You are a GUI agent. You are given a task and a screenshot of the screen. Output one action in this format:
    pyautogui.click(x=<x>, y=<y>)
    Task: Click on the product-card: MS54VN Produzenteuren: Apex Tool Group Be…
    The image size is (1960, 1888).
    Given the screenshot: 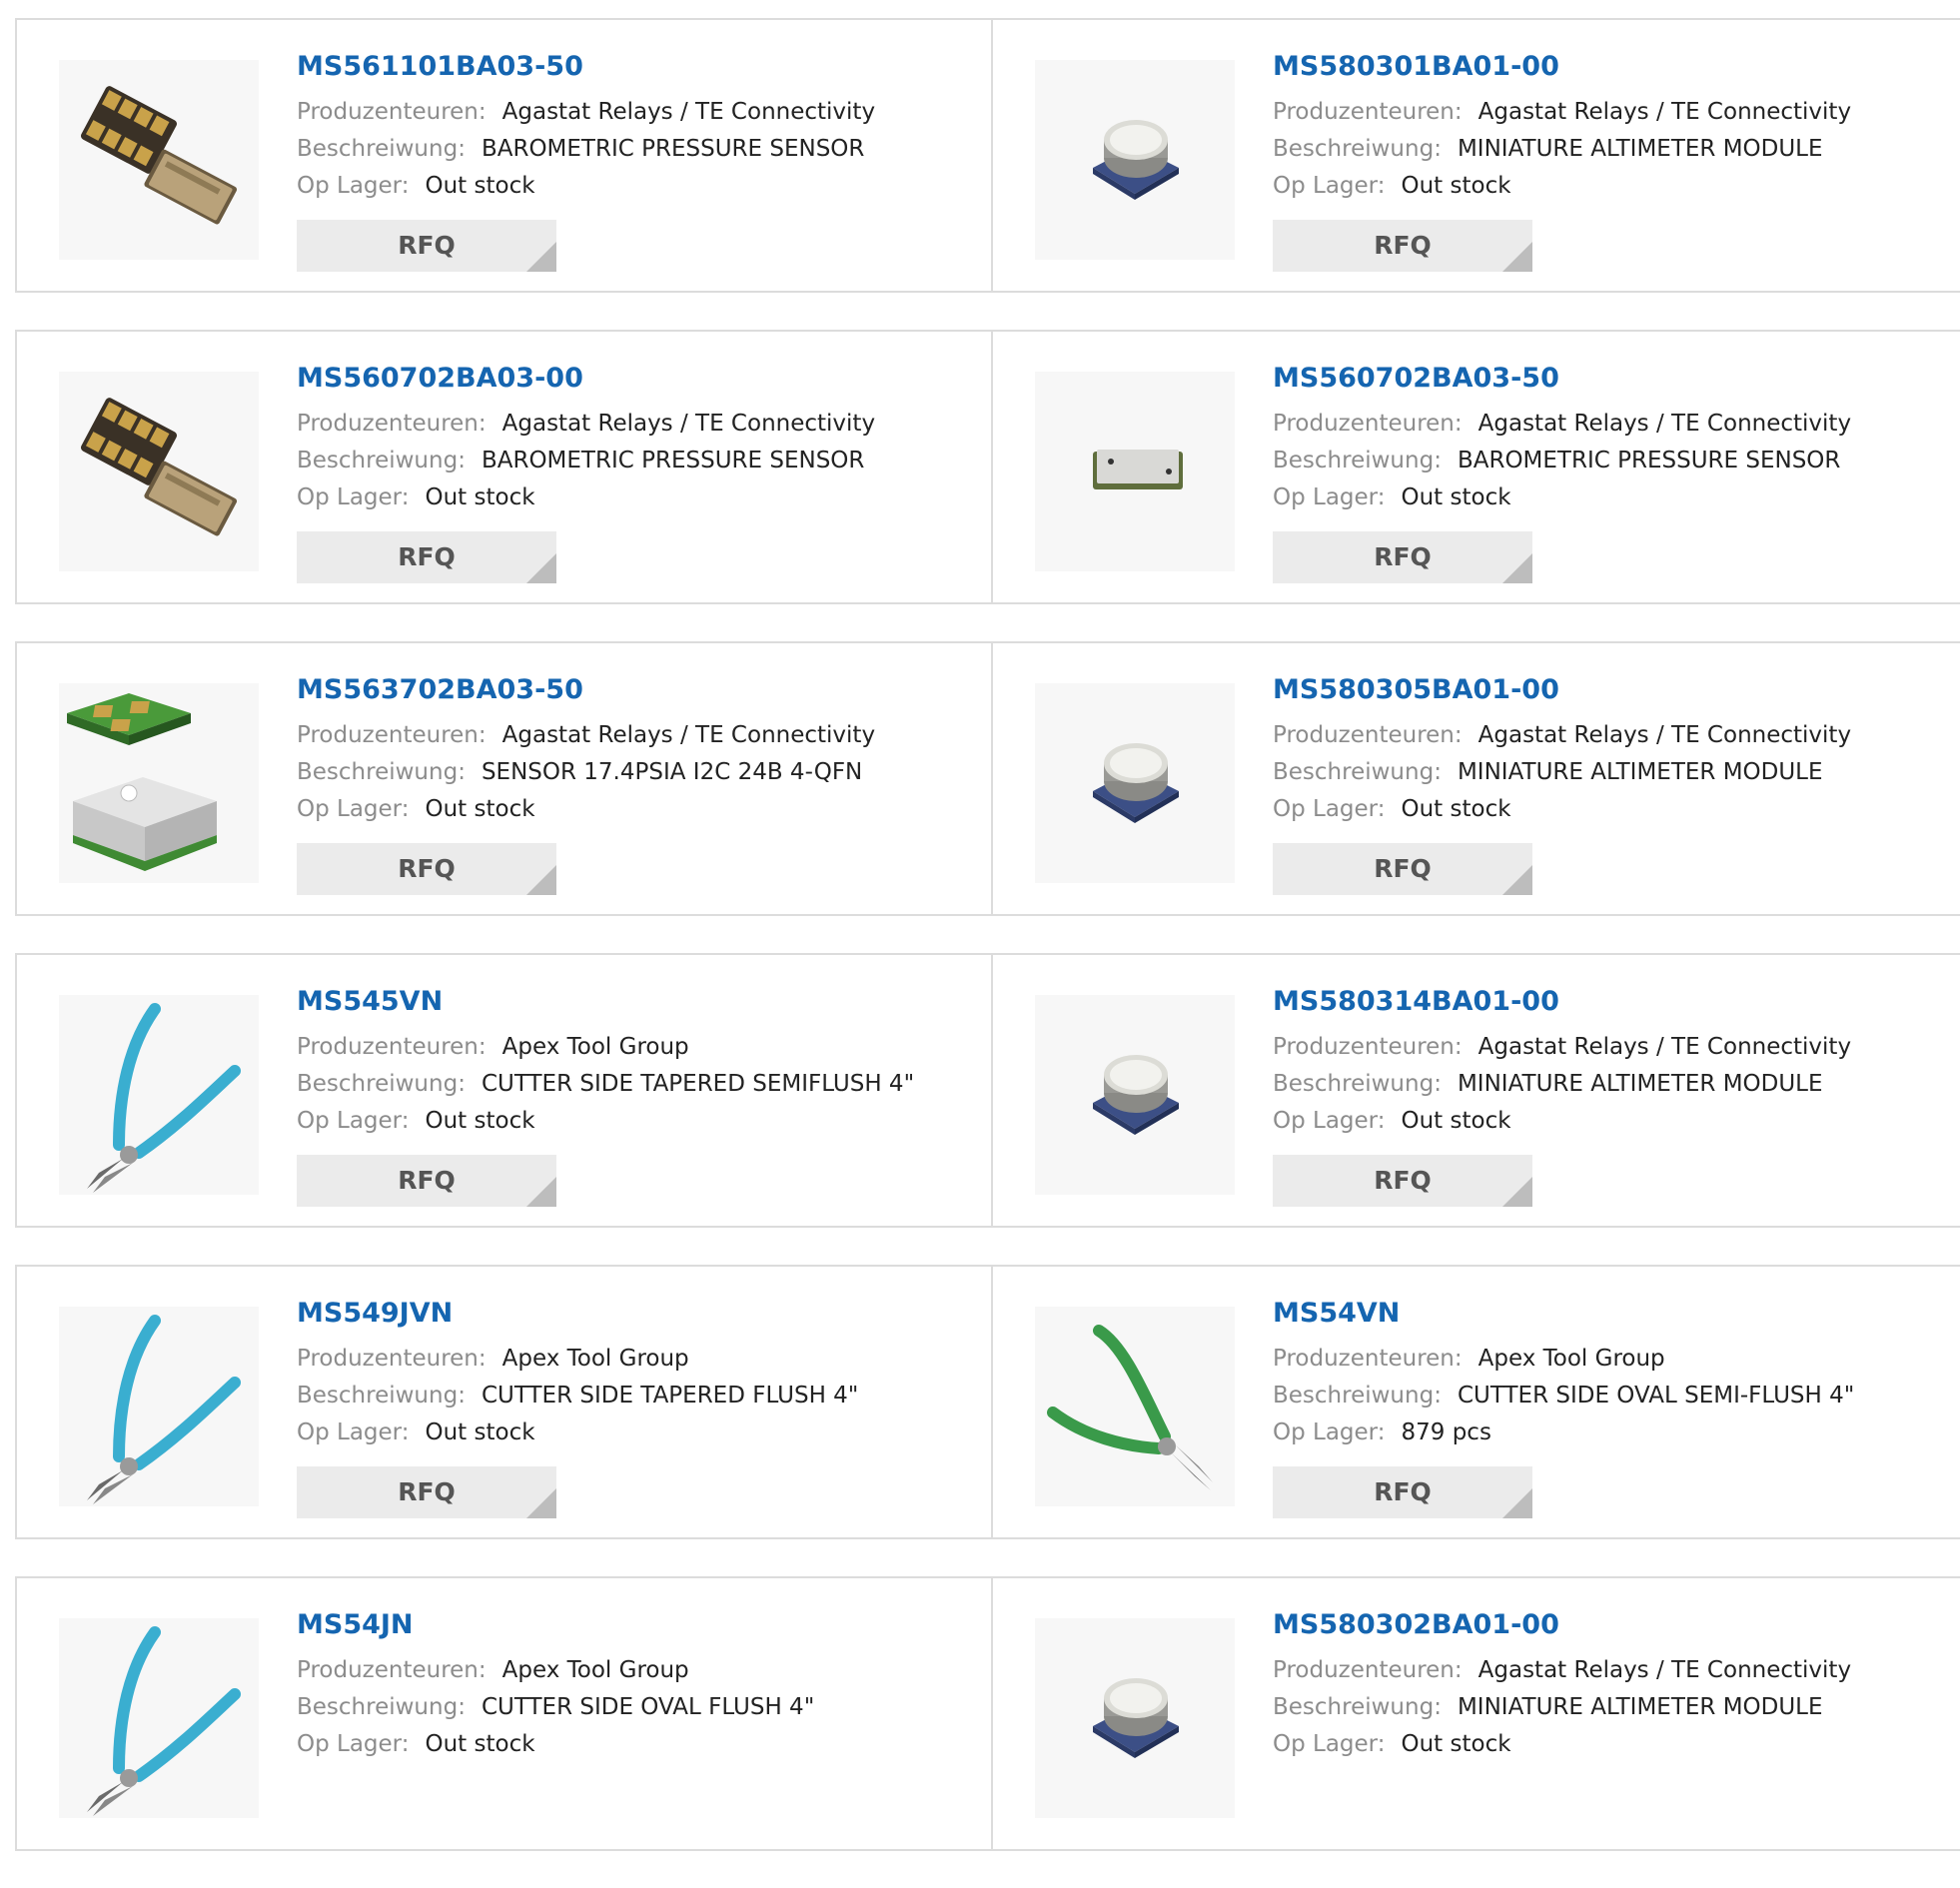 What is the action you would take?
    pyautogui.click(x=1476, y=1402)
    